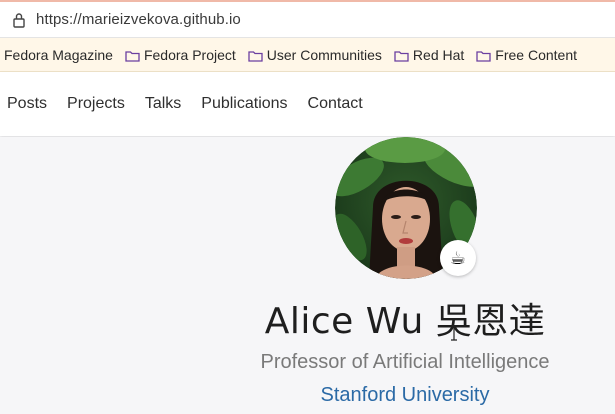  What do you see at coordinates (405, 321) in the screenshot?
I see `profile-name: Alice Wu 吳恩達` at bounding box center [405, 321].